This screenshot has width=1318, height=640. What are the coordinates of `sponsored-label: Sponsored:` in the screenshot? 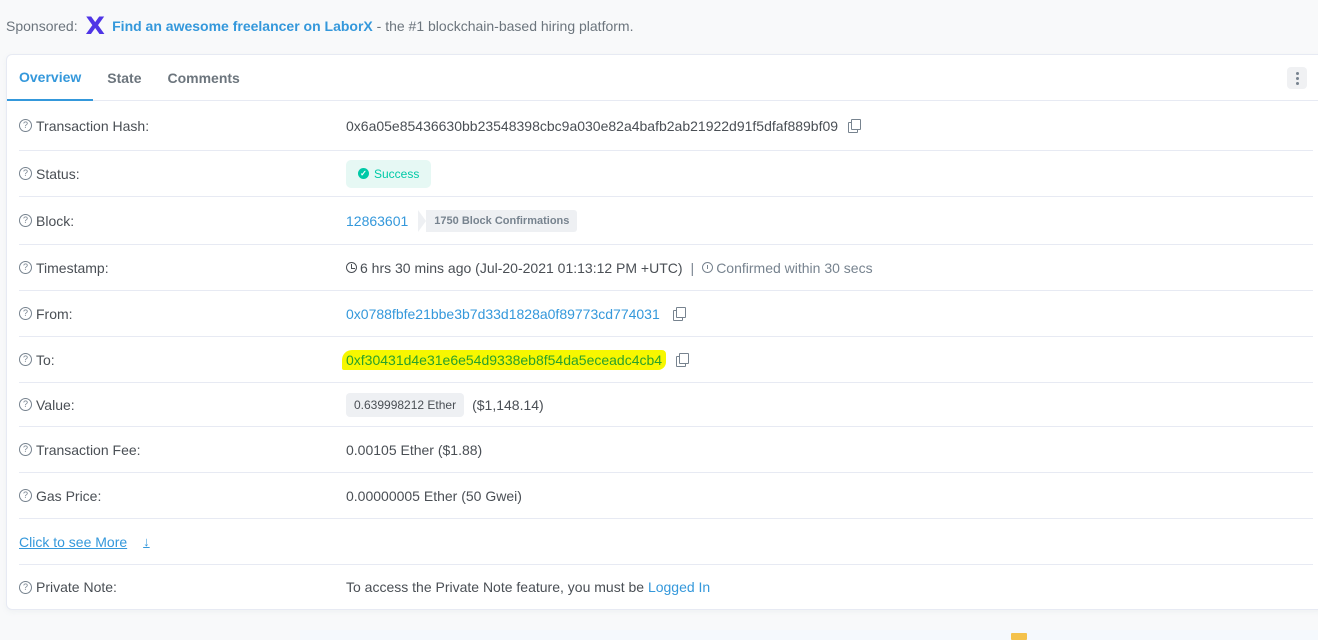 It's located at (42, 26).